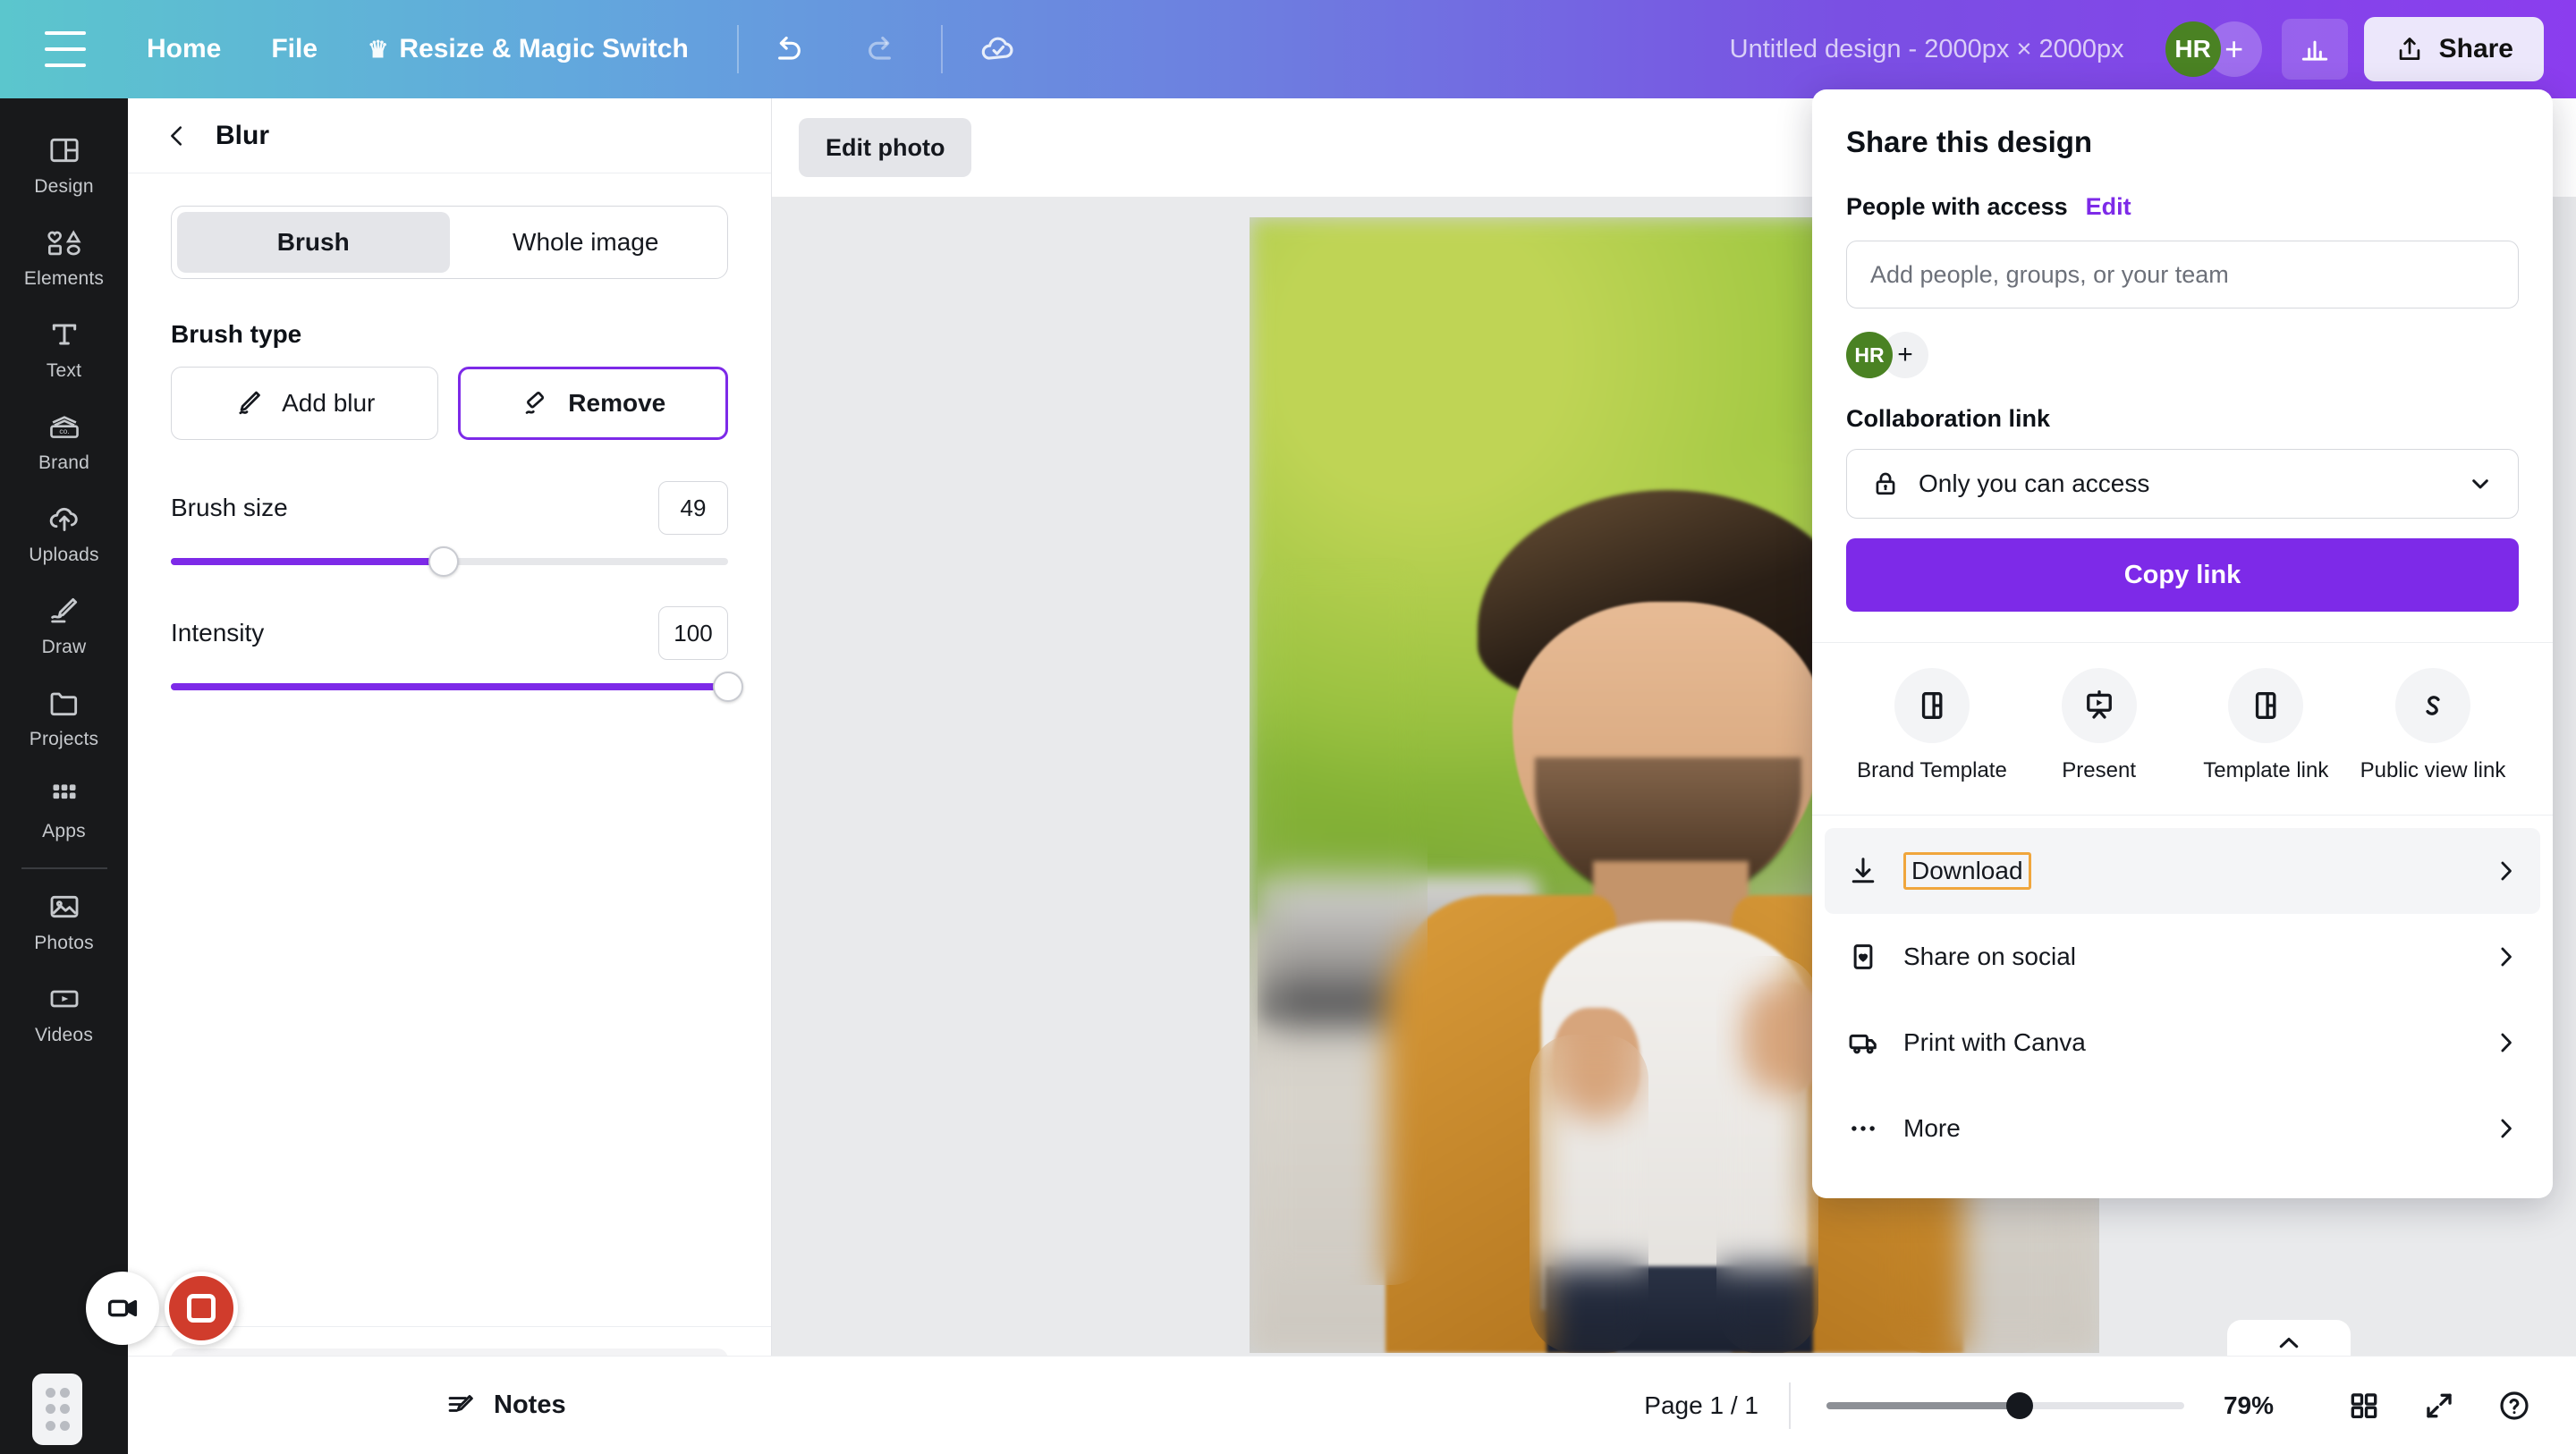 The height and width of the screenshot is (1454, 2576). I want to click on menu-item-share-on-social-label: Share on social, so click(1990, 956).